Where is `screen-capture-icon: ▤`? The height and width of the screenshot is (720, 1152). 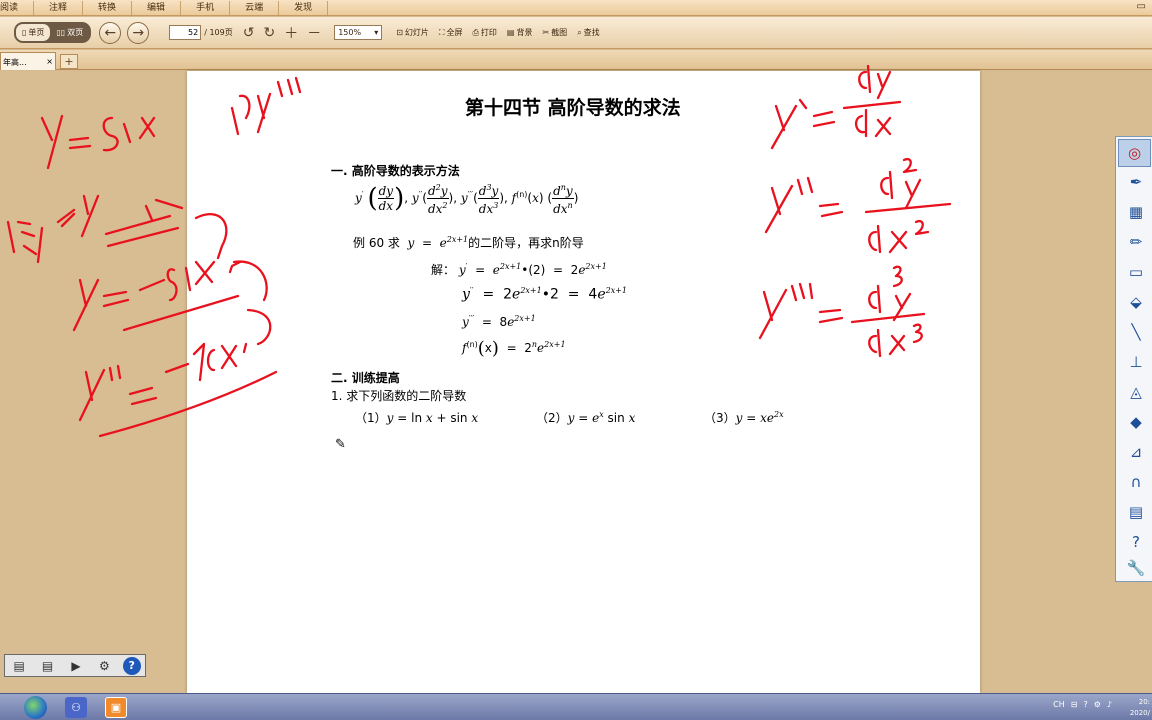 screen-capture-icon: ▤ is located at coordinates (1136, 512).